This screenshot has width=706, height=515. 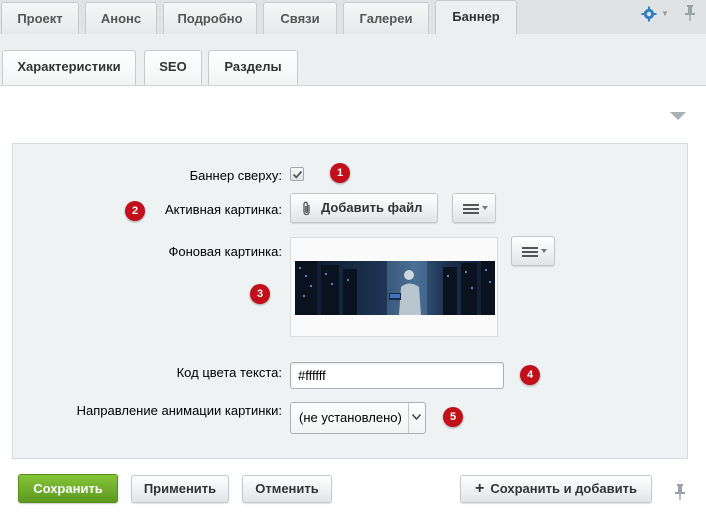 I want to click on background-image-preview, so click(x=394, y=287).